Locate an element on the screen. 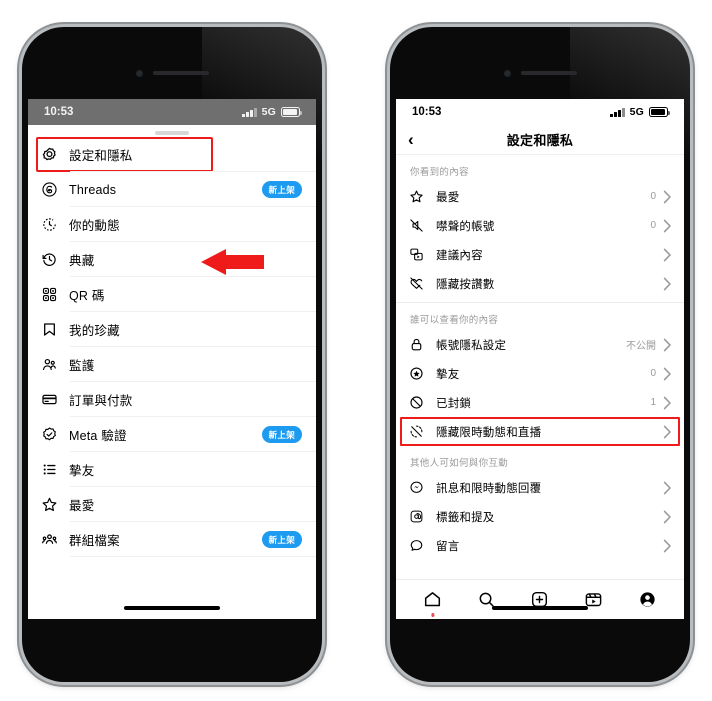 This screenshot has height=701, width=712. front-camera-icon is located at coordinates (139, 73).